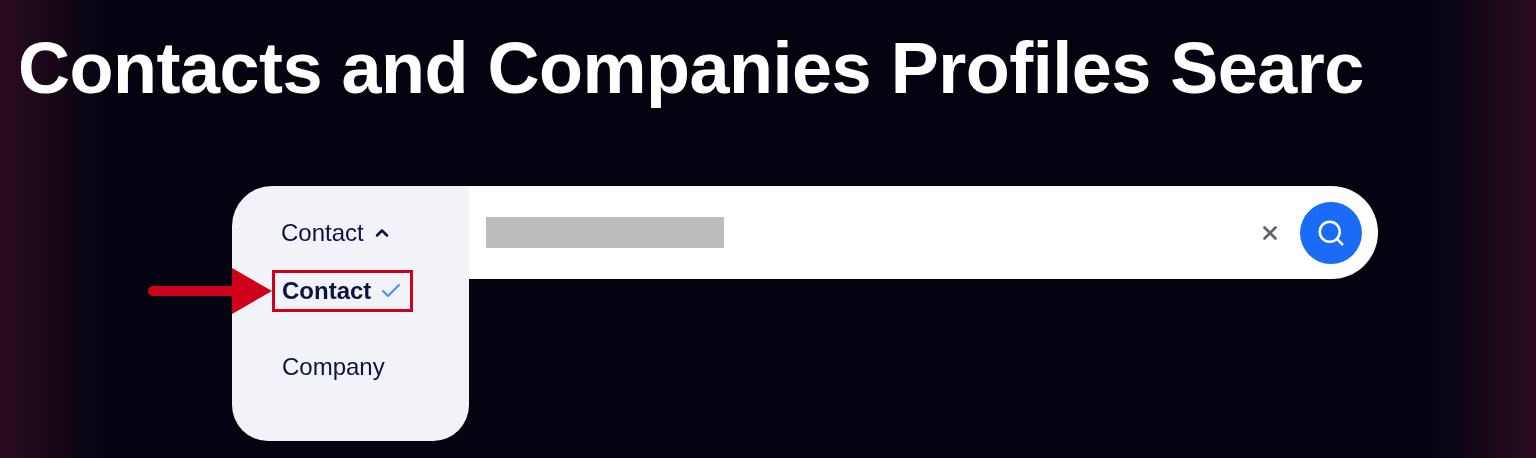 This screenshot has width=1536, height=458. I want to click on dropdown-option: Contact, so click(343, 291).